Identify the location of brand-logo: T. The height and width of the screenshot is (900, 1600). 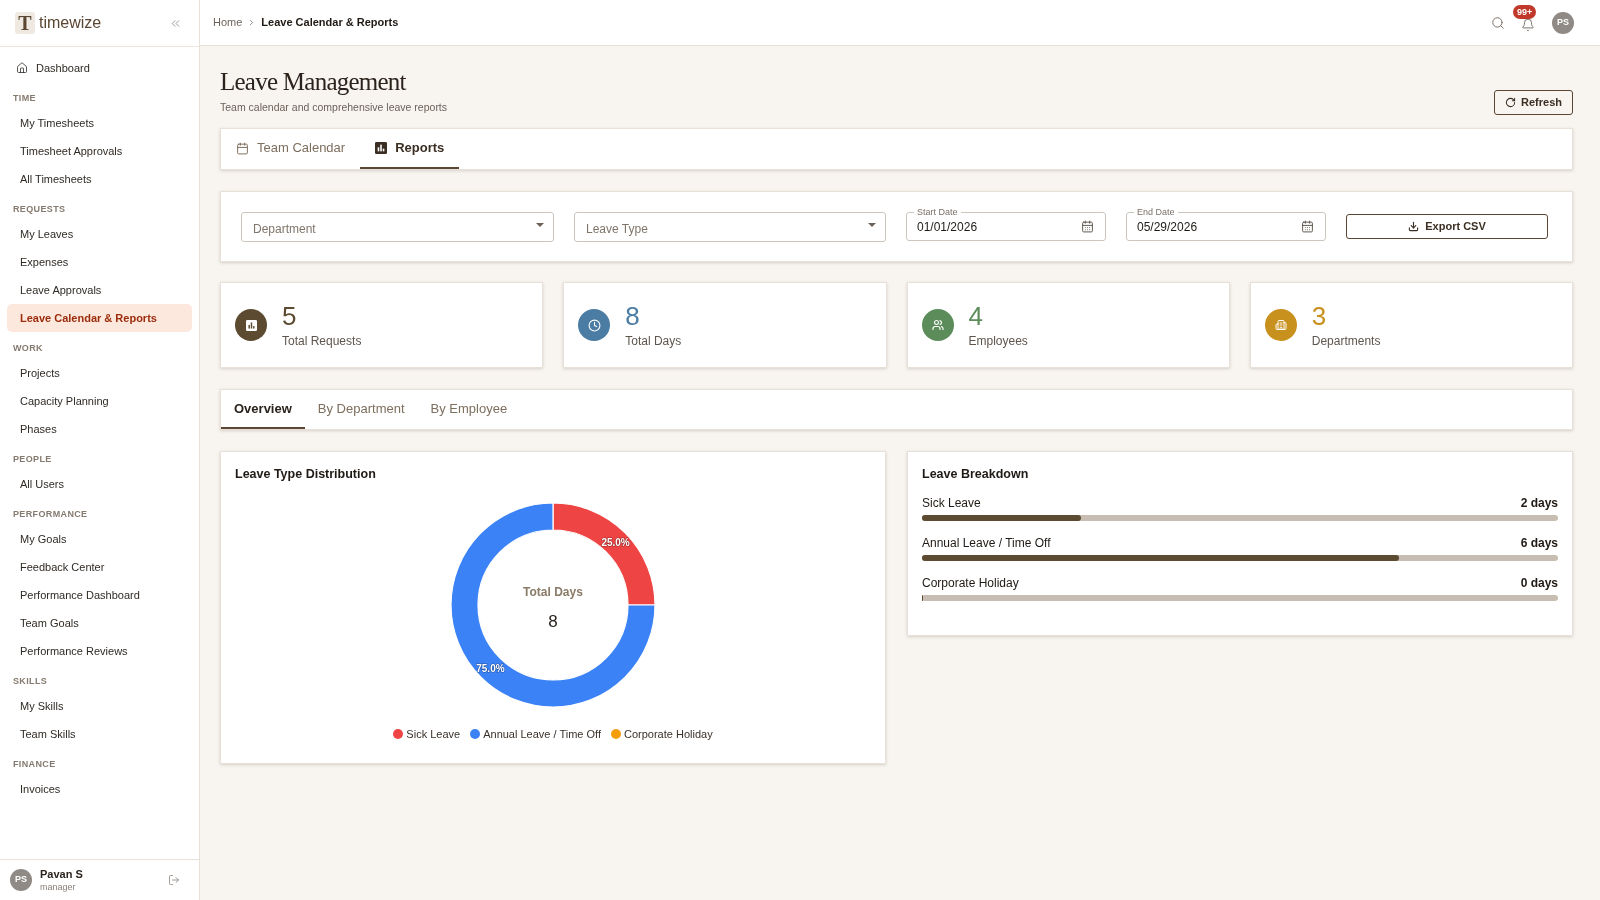
(25, 23).